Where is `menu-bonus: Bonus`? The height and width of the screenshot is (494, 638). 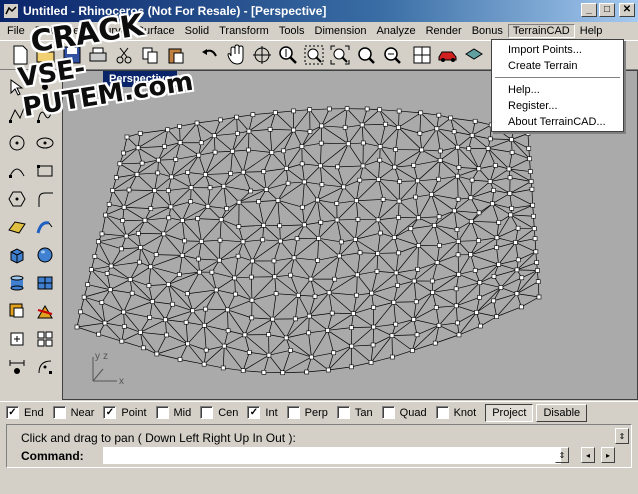
menu-bonus: Bonus is located at coordinates (487, 31).